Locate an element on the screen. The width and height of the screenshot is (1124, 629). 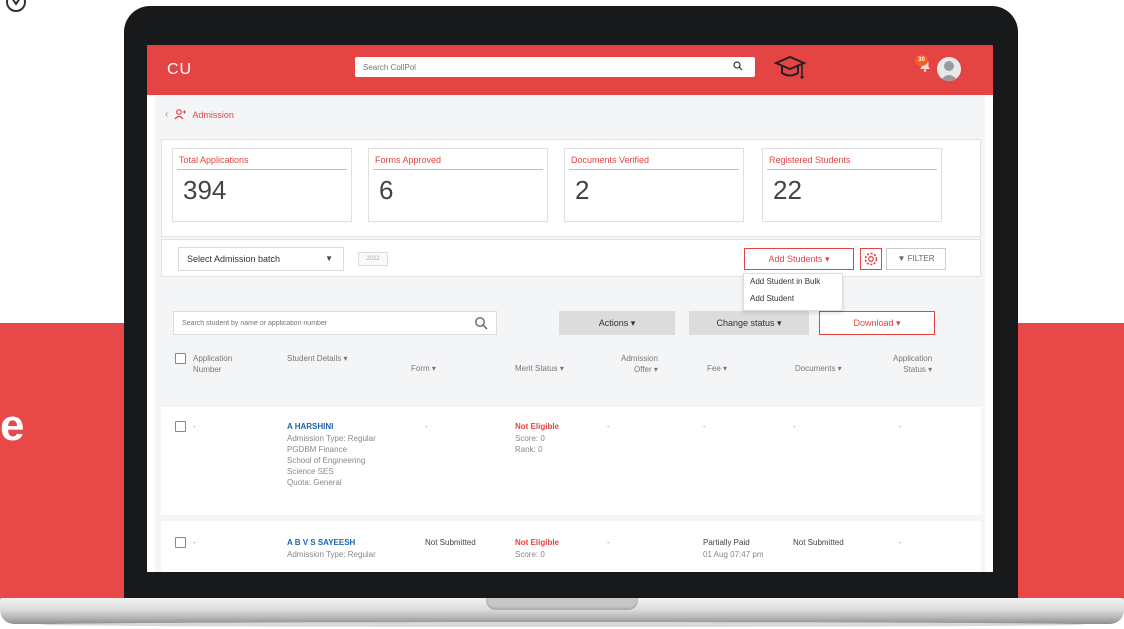
laptop-notch is located at coordinates (562, 604).